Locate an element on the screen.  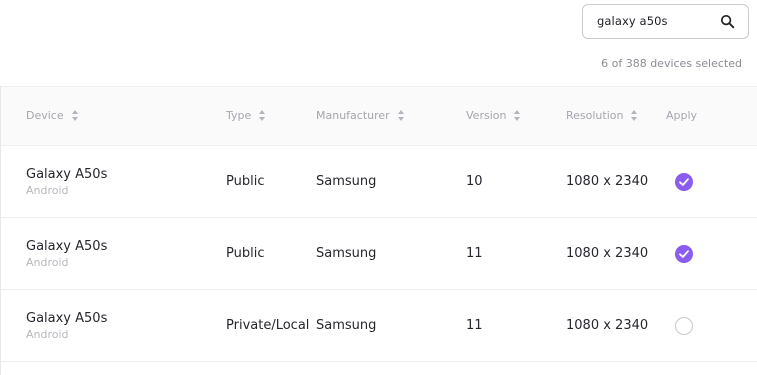
search-input: galaxy a50s is located at coordinates (665, 21).